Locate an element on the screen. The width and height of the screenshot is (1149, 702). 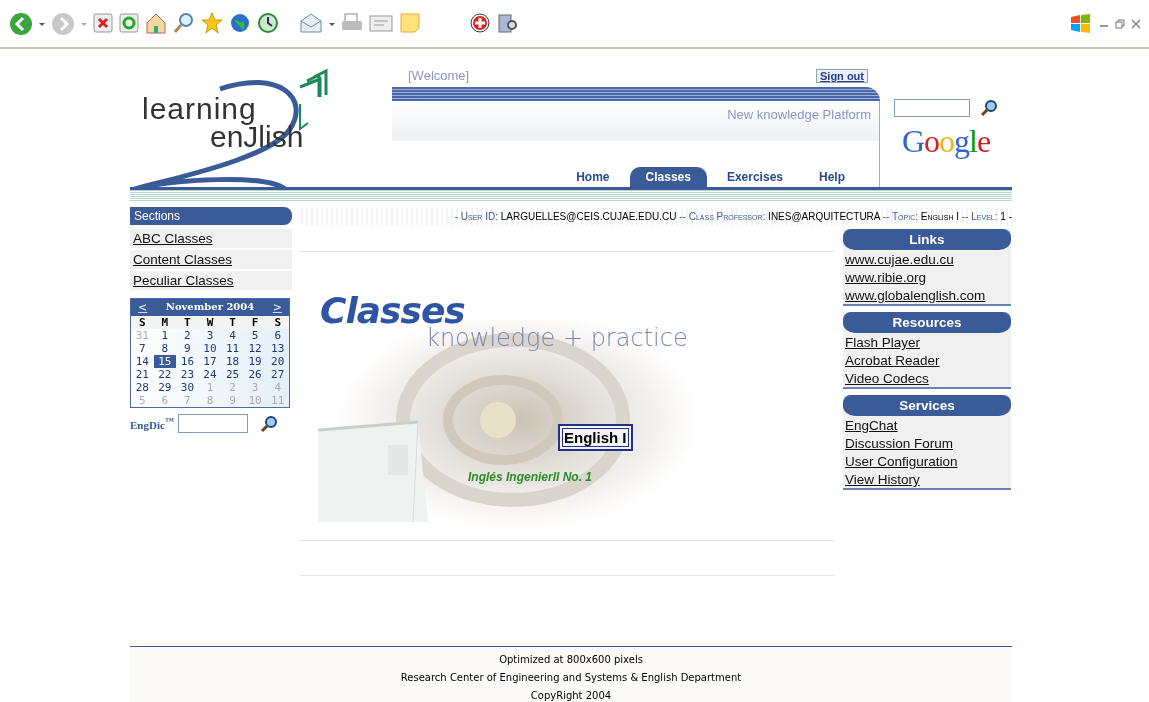
calendar-day: 29 is located at coordinates (165, 387).